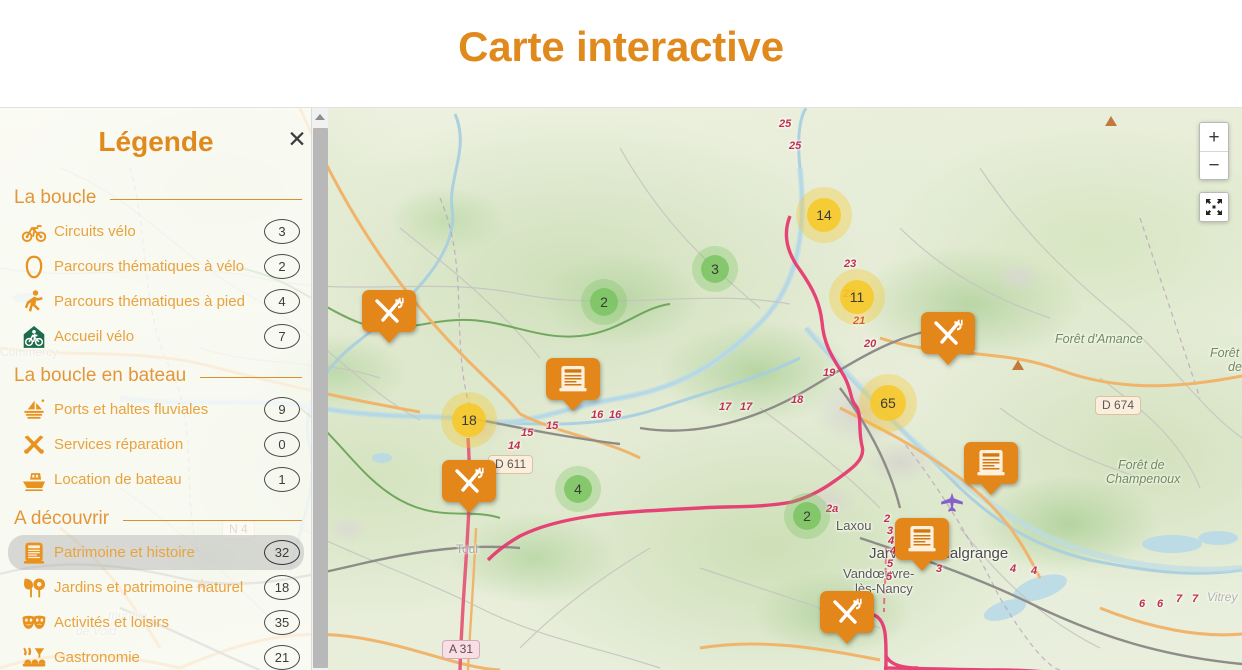 The image size is (1242, 670). What do you see at coordinates (282, 409) in the screenshot?
I see `legend-item-count: 9` at bounding box center [282, 409].